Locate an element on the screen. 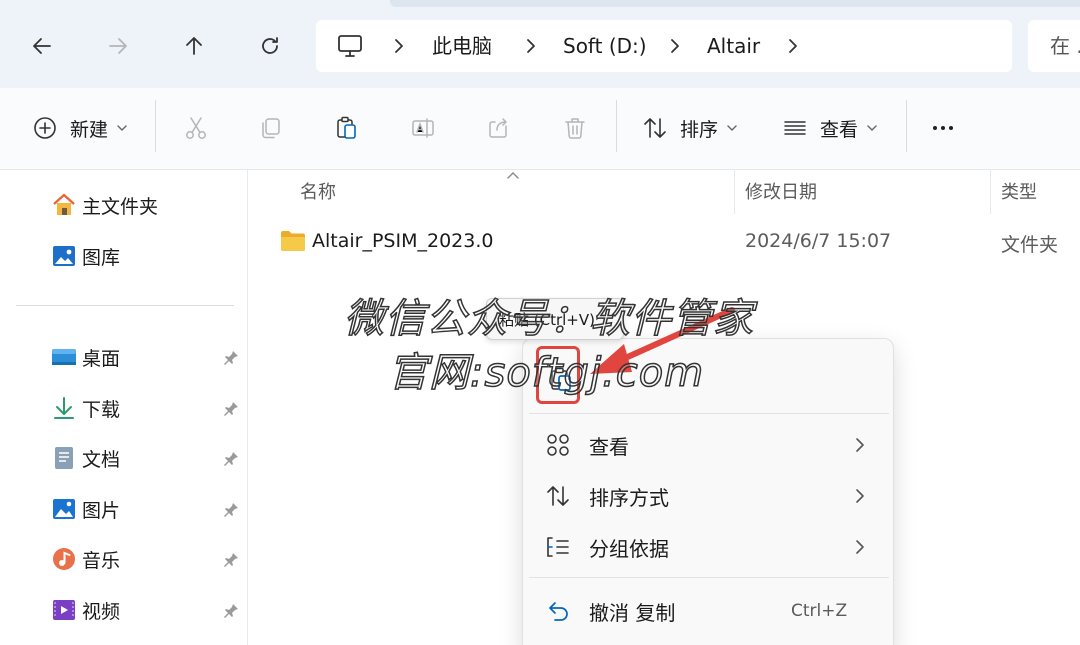 The width and height of the screenshot is (1080, 645). column-header-modified: 修改日期 is located at coordinates (781, 191).